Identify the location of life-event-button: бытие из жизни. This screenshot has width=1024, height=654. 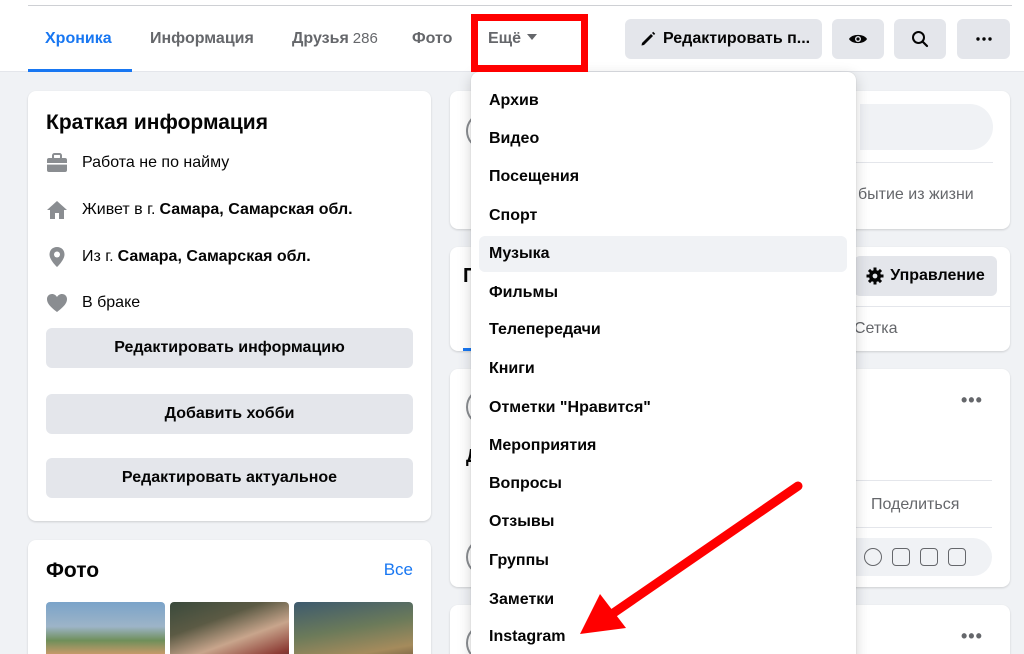
(916, 195).